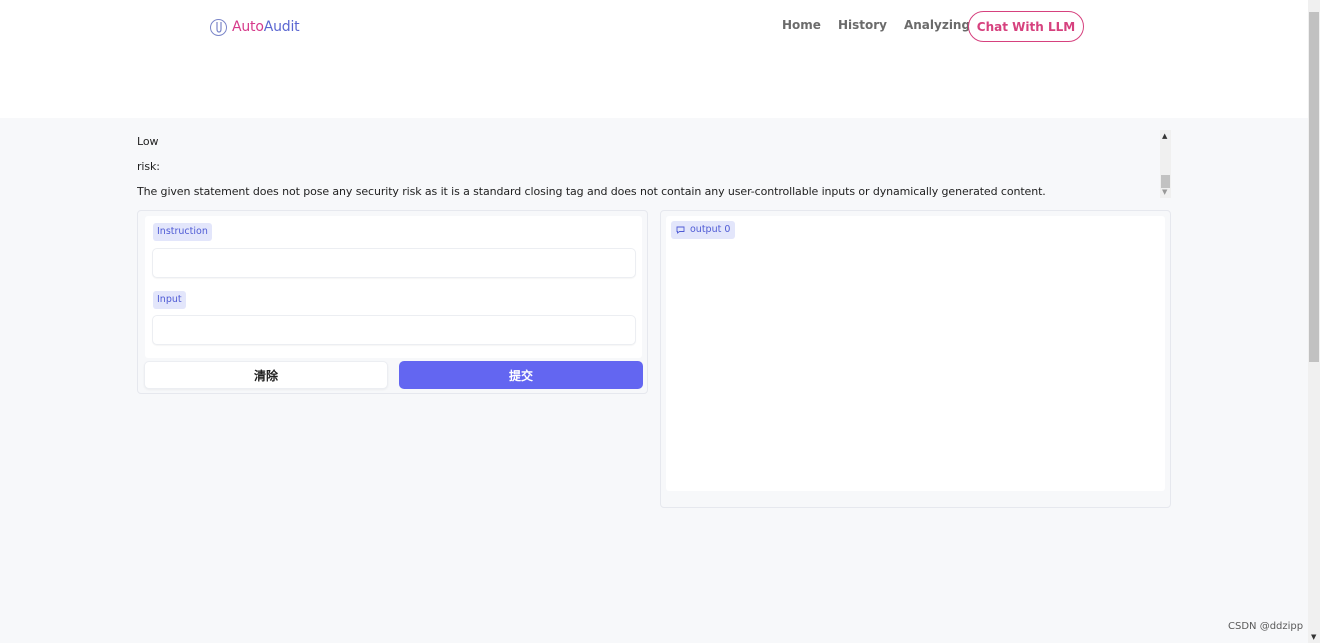 The height and width of the screenshot is (643, 1320). I want to click on clear-button: 清除, so click(266, 375).